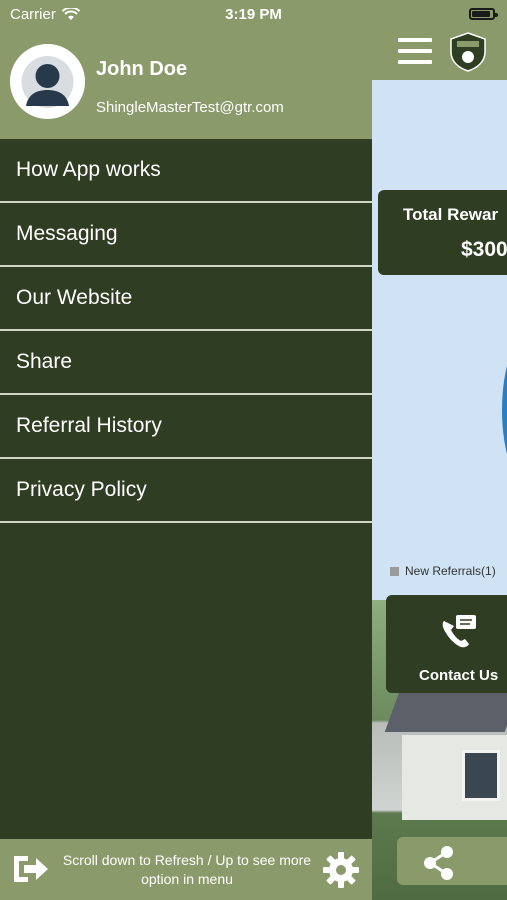  I want to click on contact-us-button: Contact Us, so click(446, 644).